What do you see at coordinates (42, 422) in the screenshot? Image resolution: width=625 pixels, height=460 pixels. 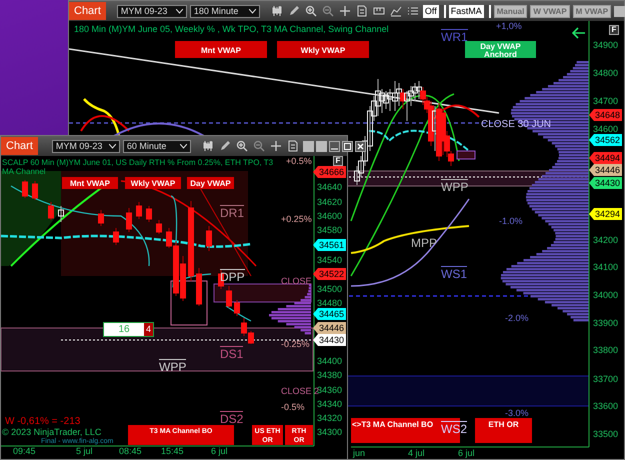 I see `pnl-label: W -0,61% = -213` at bounding box center [42, 422].